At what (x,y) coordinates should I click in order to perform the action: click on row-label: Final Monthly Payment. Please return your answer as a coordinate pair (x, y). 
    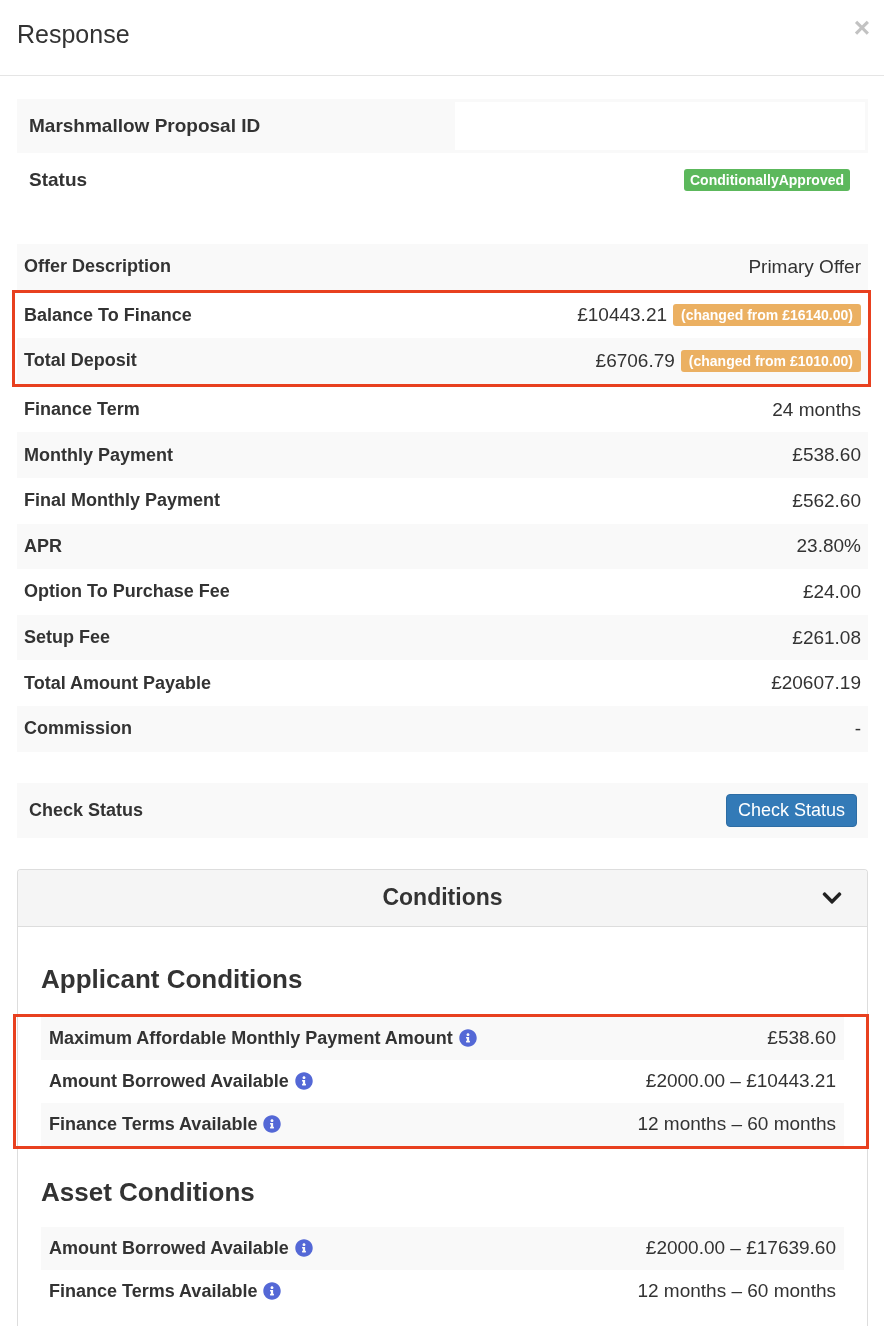
    Looking at the image, I should click on (122, 501).